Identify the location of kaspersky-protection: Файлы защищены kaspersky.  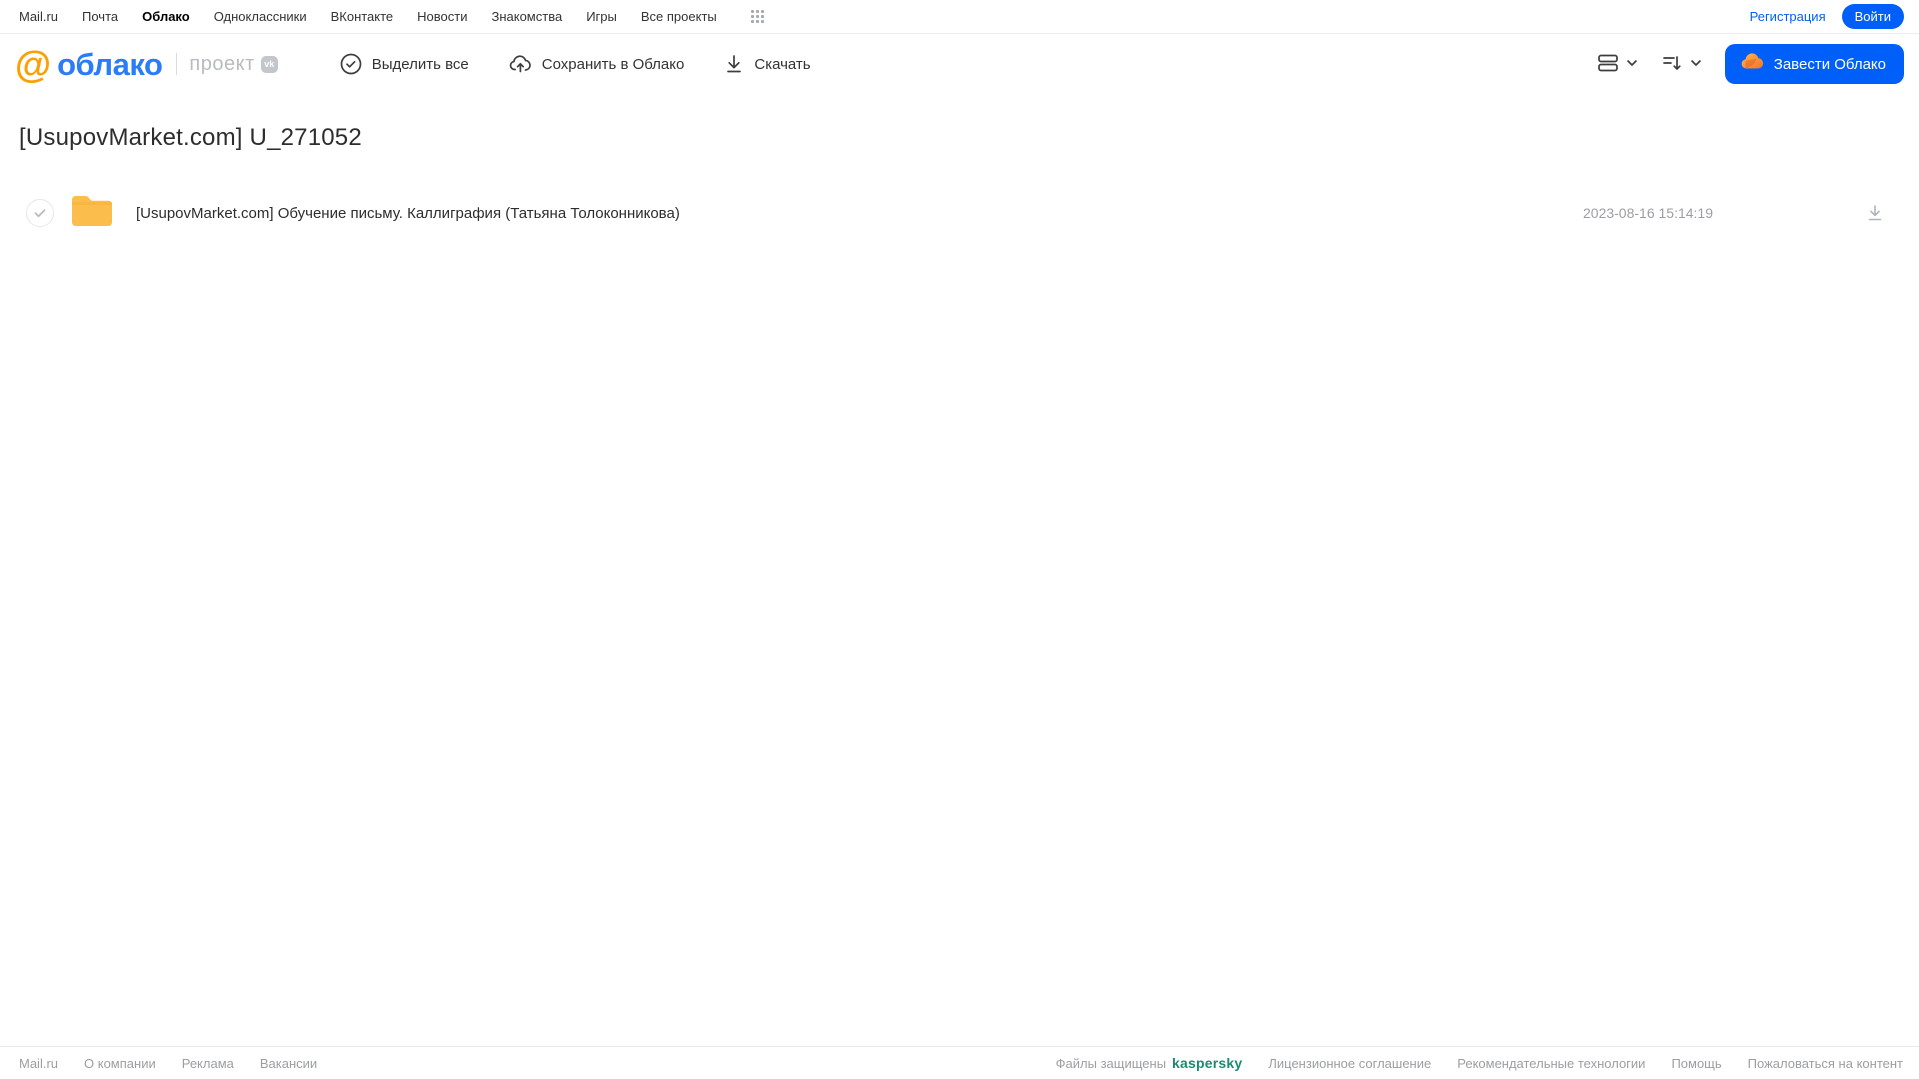
(1149, 1063).